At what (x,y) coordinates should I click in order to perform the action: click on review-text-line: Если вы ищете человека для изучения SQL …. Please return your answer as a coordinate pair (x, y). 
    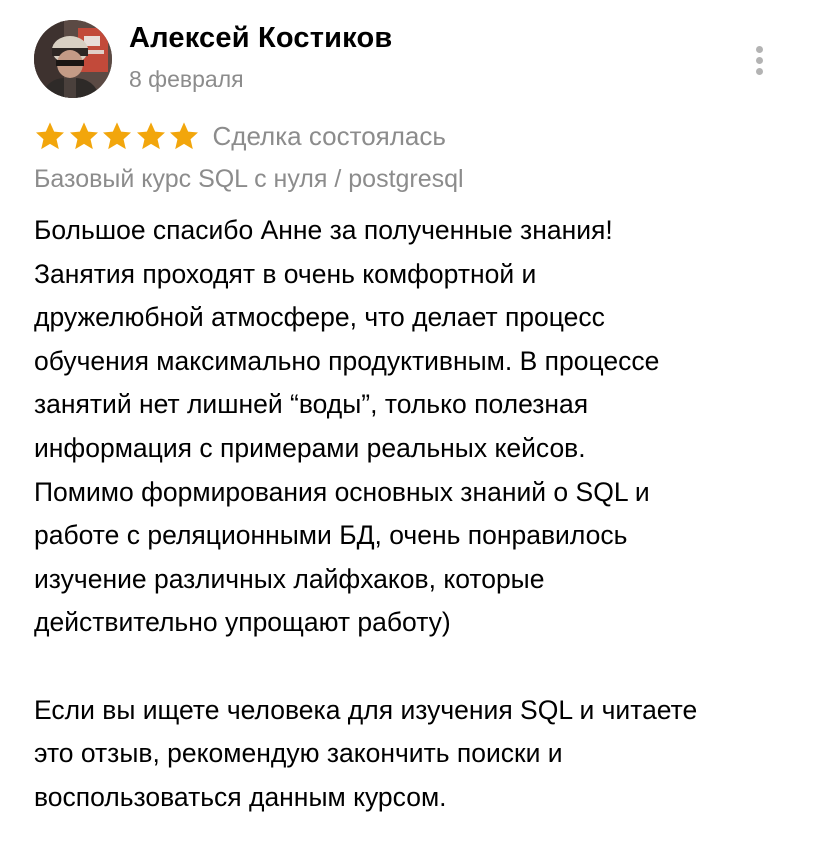
    Looking at the image, I should click on (366, 709).